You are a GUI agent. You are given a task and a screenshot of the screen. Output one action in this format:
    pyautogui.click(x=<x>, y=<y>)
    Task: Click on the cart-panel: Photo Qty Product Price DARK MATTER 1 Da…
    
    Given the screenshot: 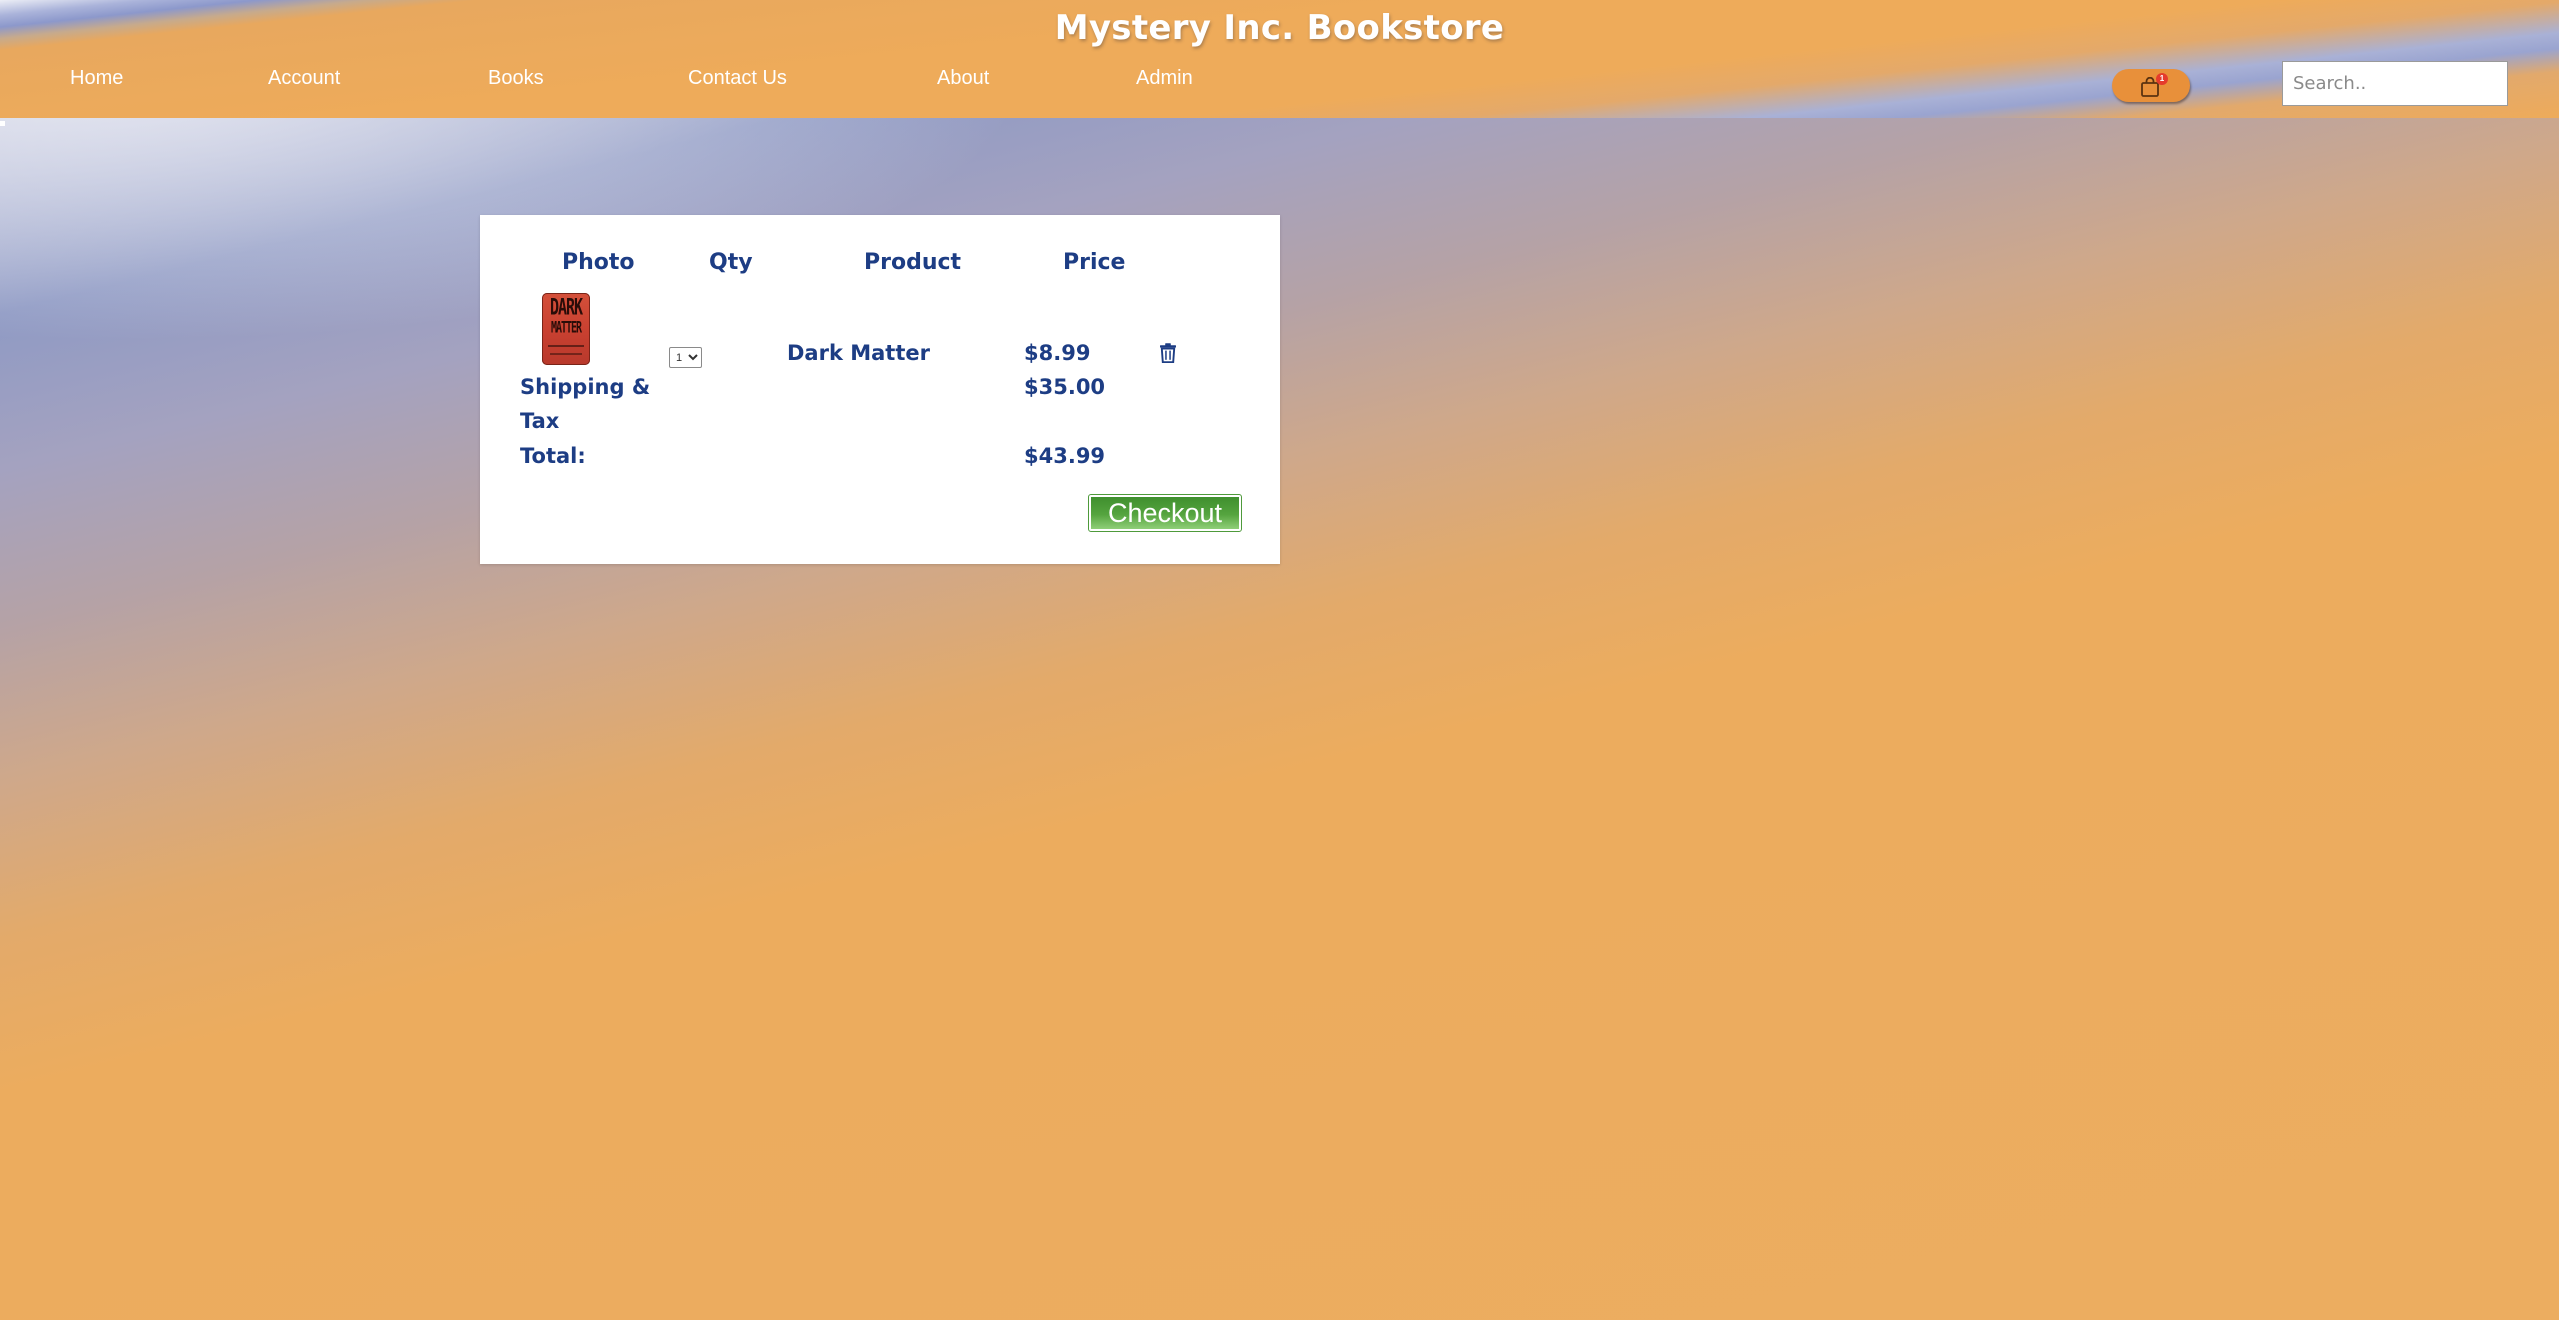 What is the action you would take?
    pyautogui.click(x=880, y=389)
    